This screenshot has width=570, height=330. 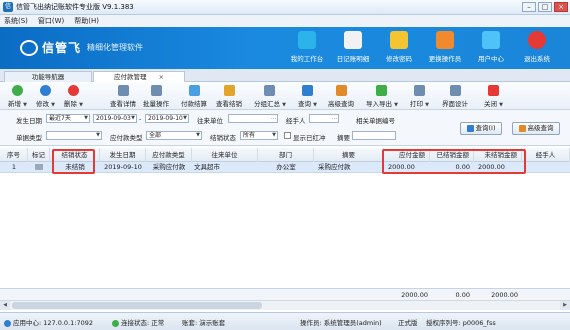 I want to click on batch-button: 批量操作, so click(x=156, y=96).